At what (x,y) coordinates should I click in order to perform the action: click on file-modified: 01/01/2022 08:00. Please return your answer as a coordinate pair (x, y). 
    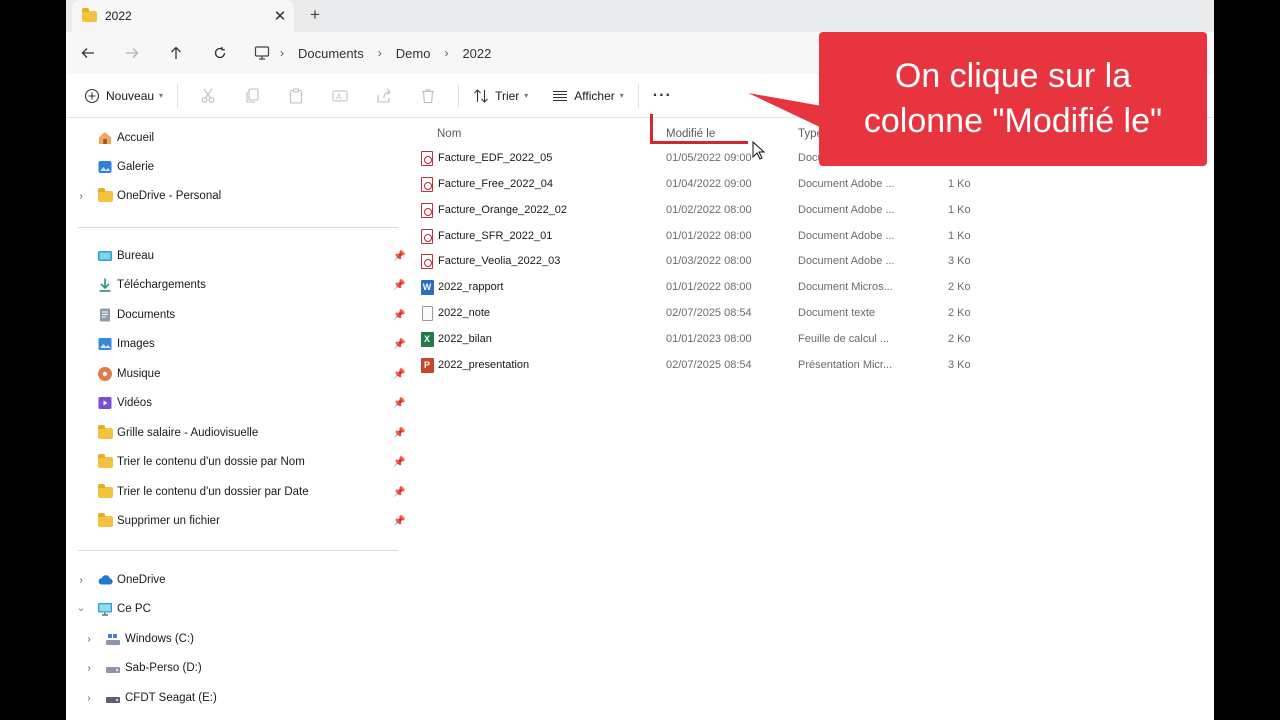
    Looking at the image, I should click on (709, 287).